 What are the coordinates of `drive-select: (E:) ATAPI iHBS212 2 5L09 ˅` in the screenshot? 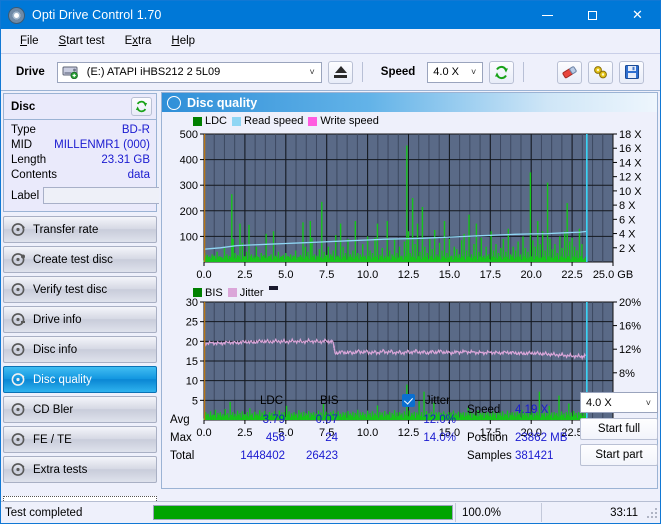 It's located at (189, 72).